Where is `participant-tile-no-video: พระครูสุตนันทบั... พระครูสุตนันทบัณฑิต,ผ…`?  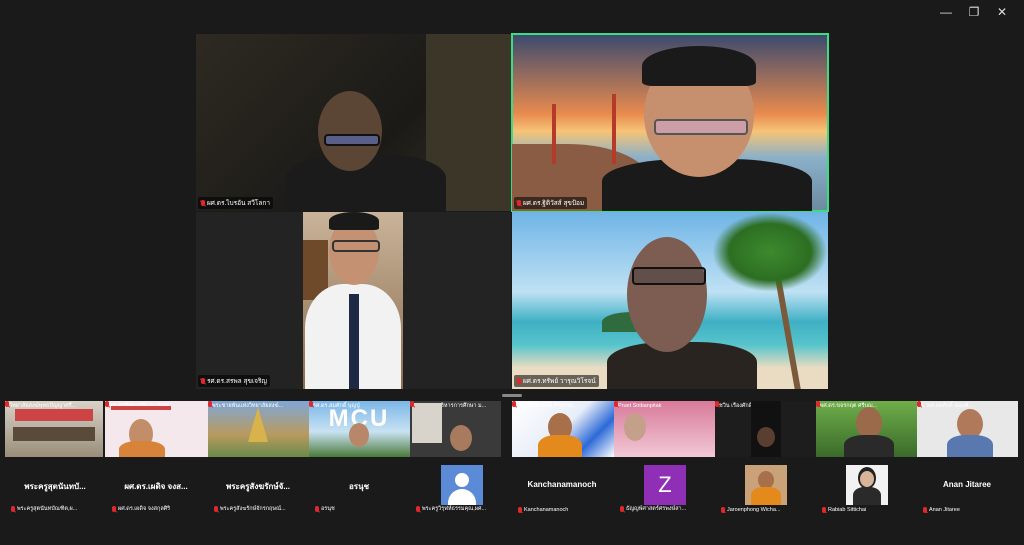
participant-tile-no-video: พระครูสุตนันทบั... พระครูสุตนันทบัณฑิต,ผ… is located at coordinates (55, 492).